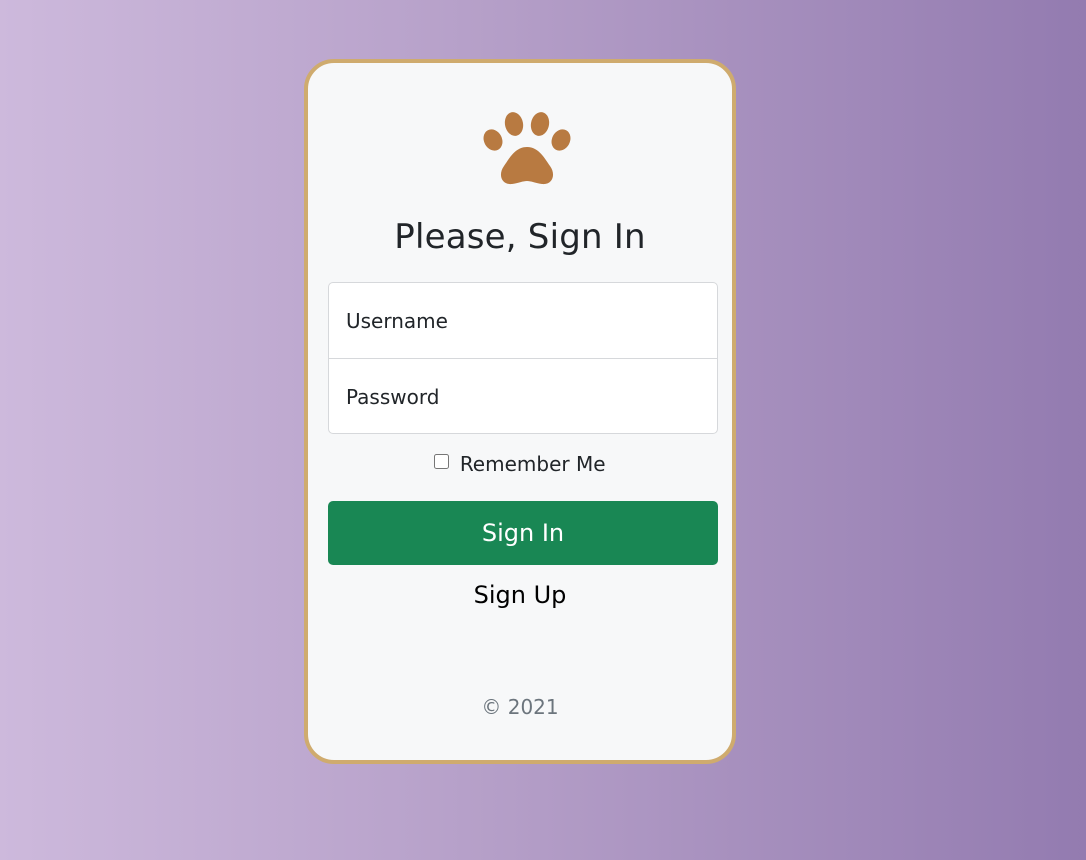 This screenshot has width=1086, height=860. Describe the element at coordinates (523, 396) in the screenshot. I see `password-field` at that location.